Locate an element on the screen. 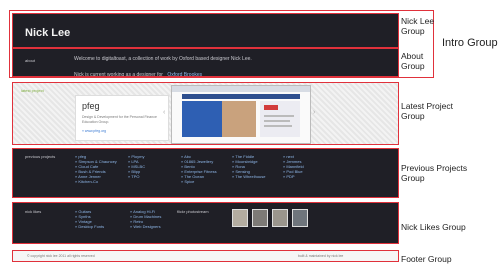  about-group-label: About Group is located at coordinates (413, 61).